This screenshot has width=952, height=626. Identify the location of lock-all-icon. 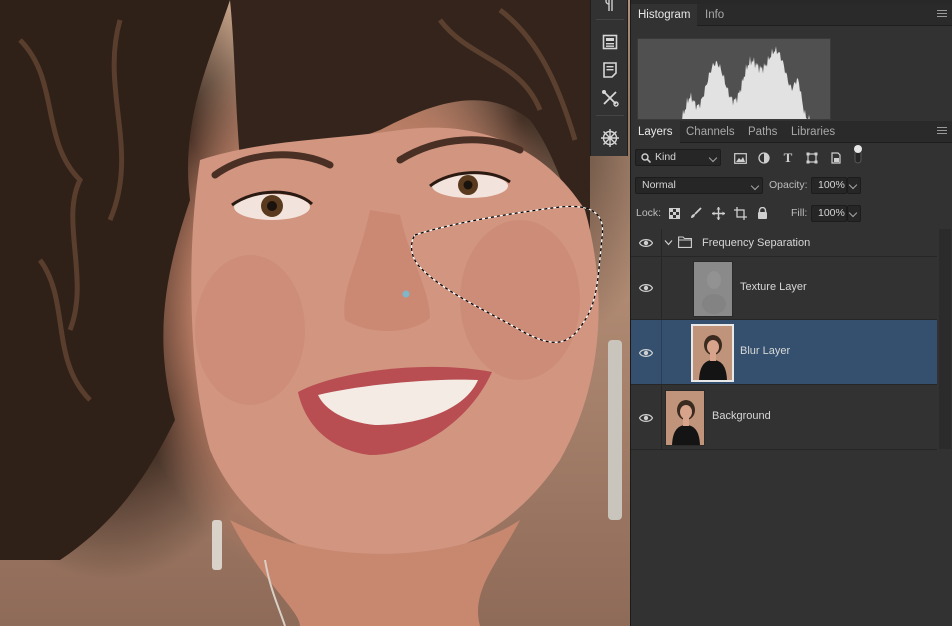
(762, 213).